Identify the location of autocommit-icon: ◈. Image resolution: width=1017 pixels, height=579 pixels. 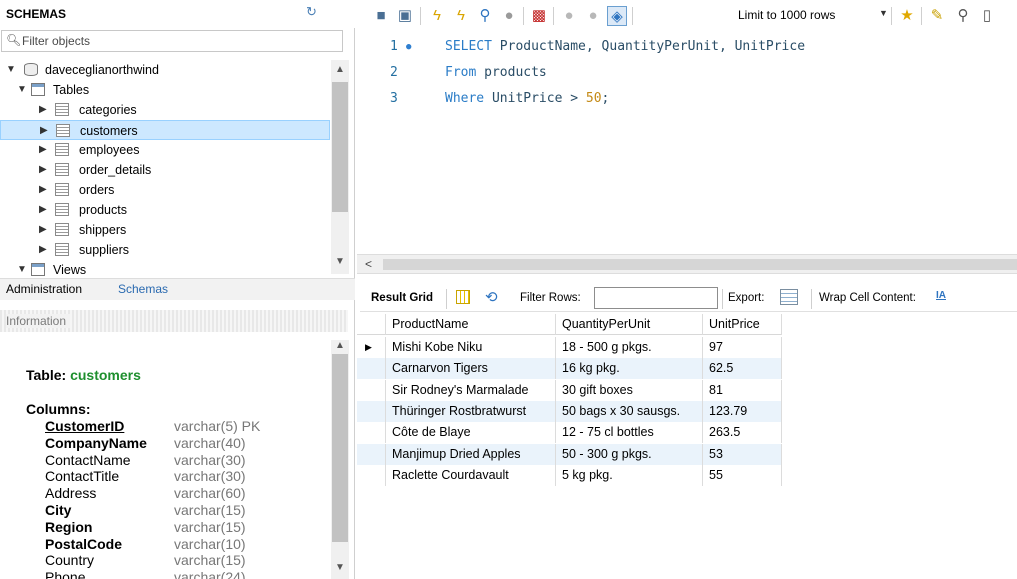
(617, 16).